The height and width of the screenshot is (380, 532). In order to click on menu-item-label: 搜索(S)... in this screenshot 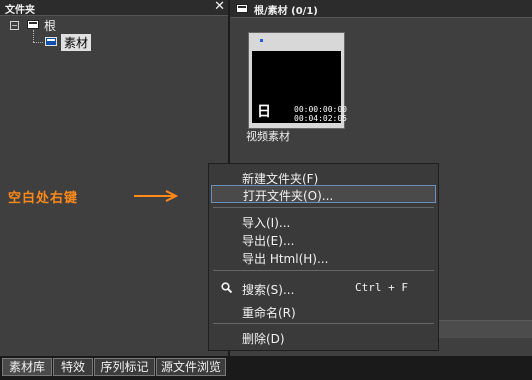, I will do `click(268, 290)`.